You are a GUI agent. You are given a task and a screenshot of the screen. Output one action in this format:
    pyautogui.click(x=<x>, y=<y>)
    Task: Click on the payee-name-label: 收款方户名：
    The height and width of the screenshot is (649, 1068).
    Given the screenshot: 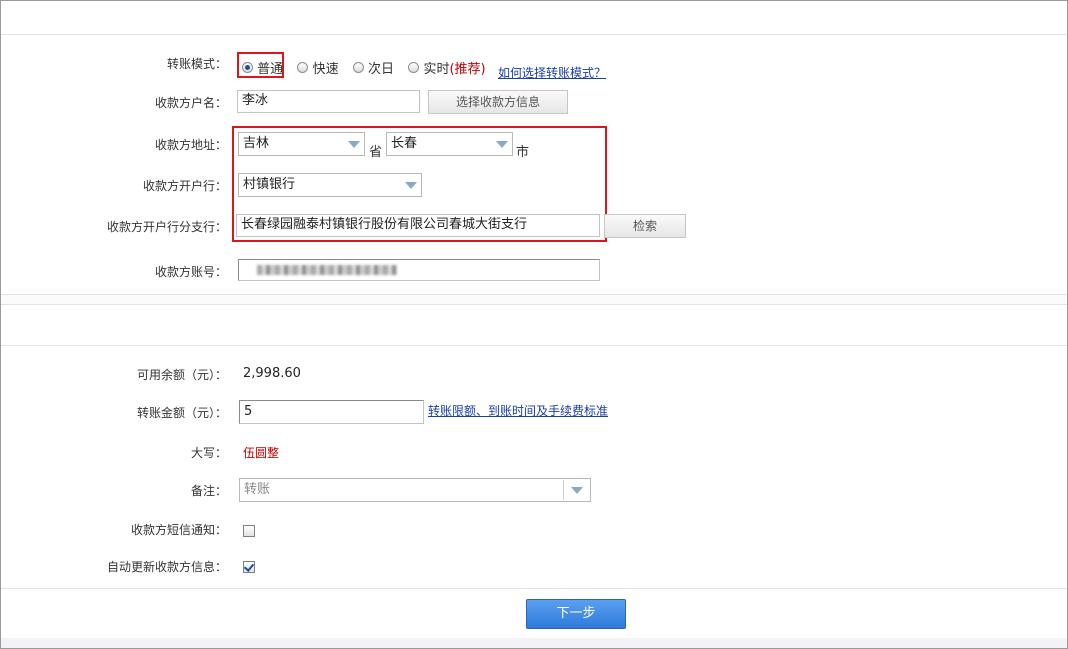 What is the action you would take?
    pyautogui.click(x=190, y=103)
    